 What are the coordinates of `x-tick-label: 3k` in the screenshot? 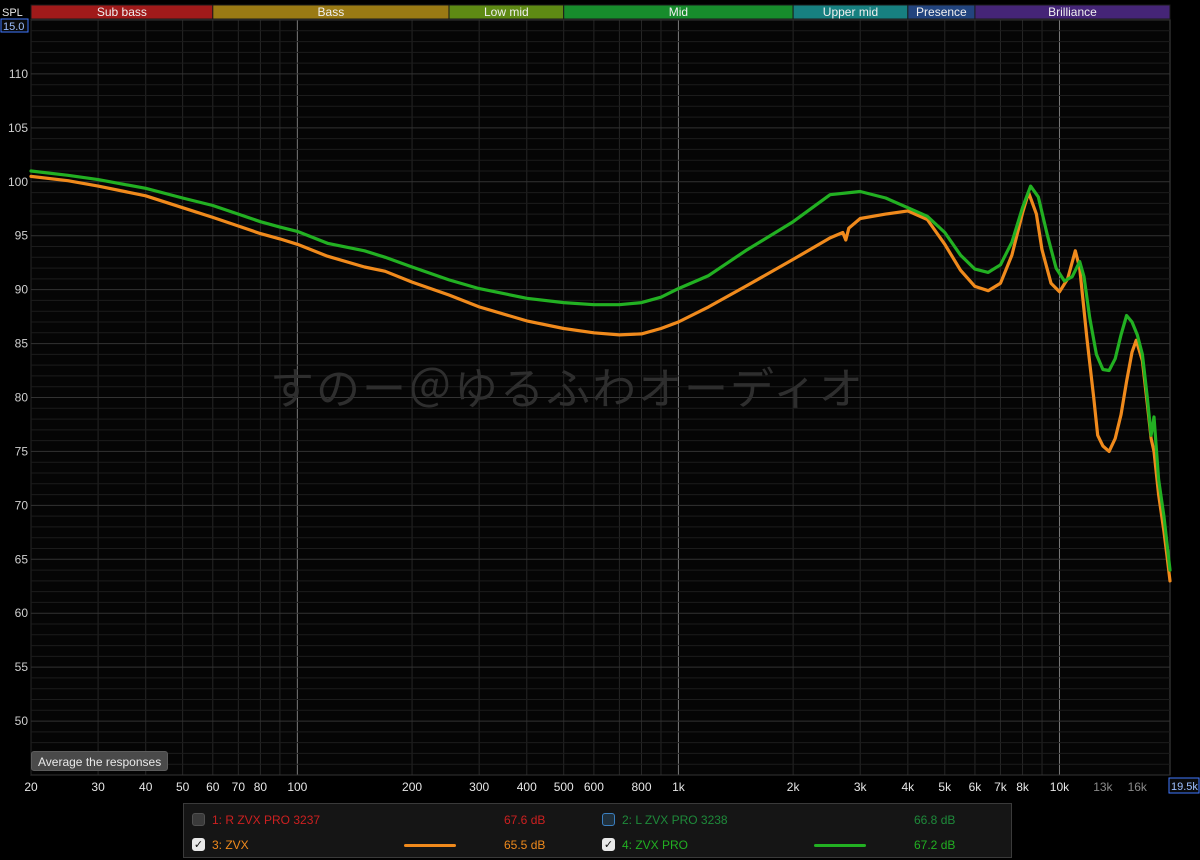 It's located at (861, 787).